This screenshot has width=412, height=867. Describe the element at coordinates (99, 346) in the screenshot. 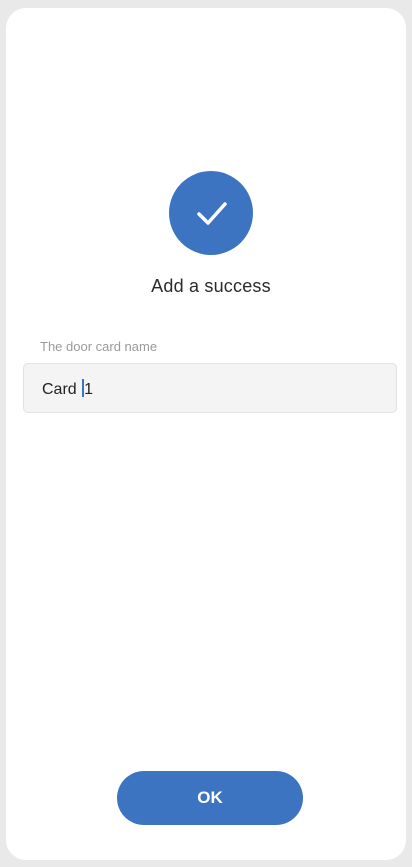

I see `card-name-label: The door card name` at that location.